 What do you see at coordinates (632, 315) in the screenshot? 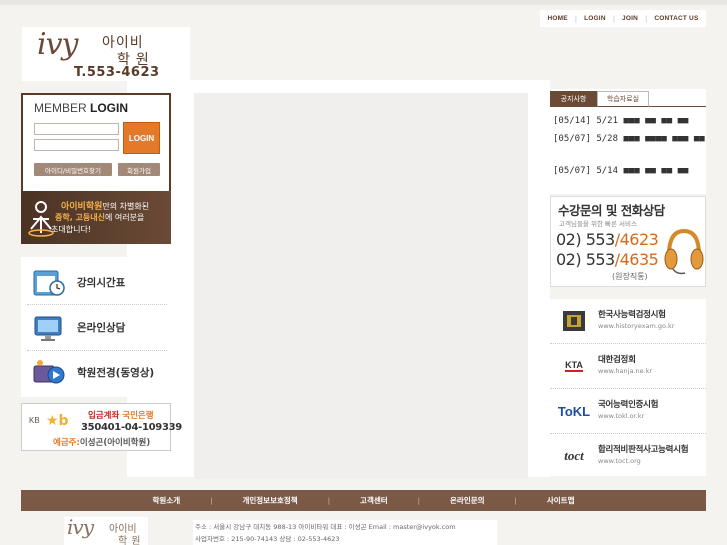
I see `link-name: 한국사능력검정시험` at bounding box center [632, 315].